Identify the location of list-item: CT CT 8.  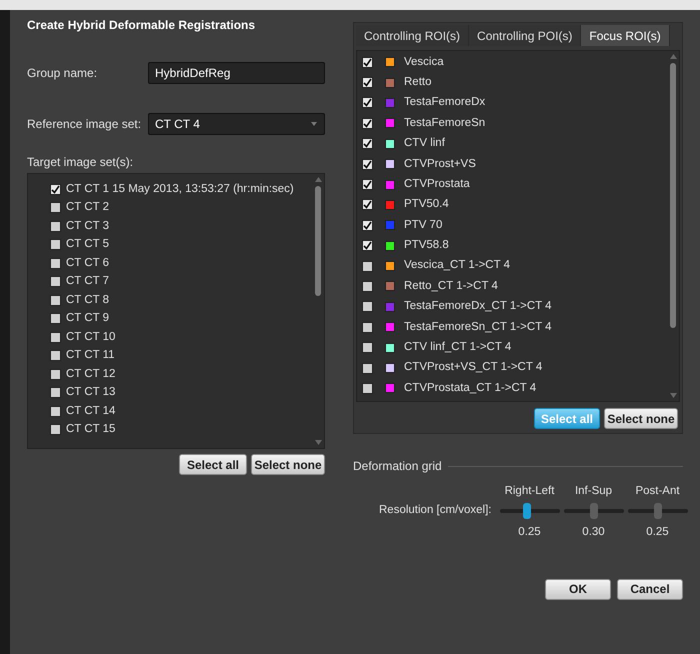
(181, 300).